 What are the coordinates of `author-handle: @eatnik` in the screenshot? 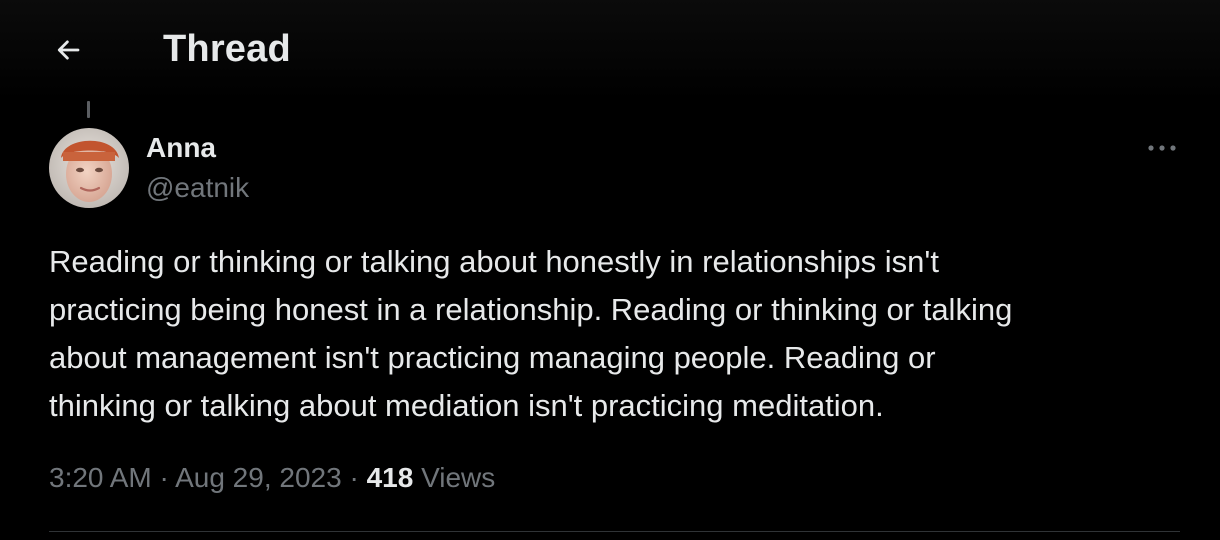 It's located at (197, 188).